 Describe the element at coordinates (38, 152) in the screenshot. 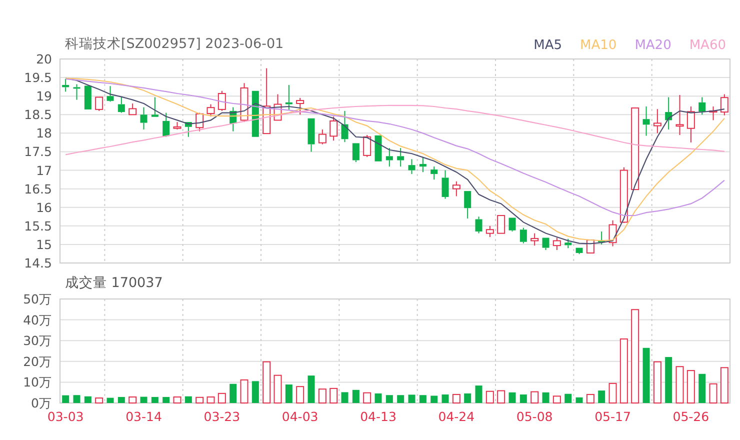

I see `axis-label: 17.5` at that location.